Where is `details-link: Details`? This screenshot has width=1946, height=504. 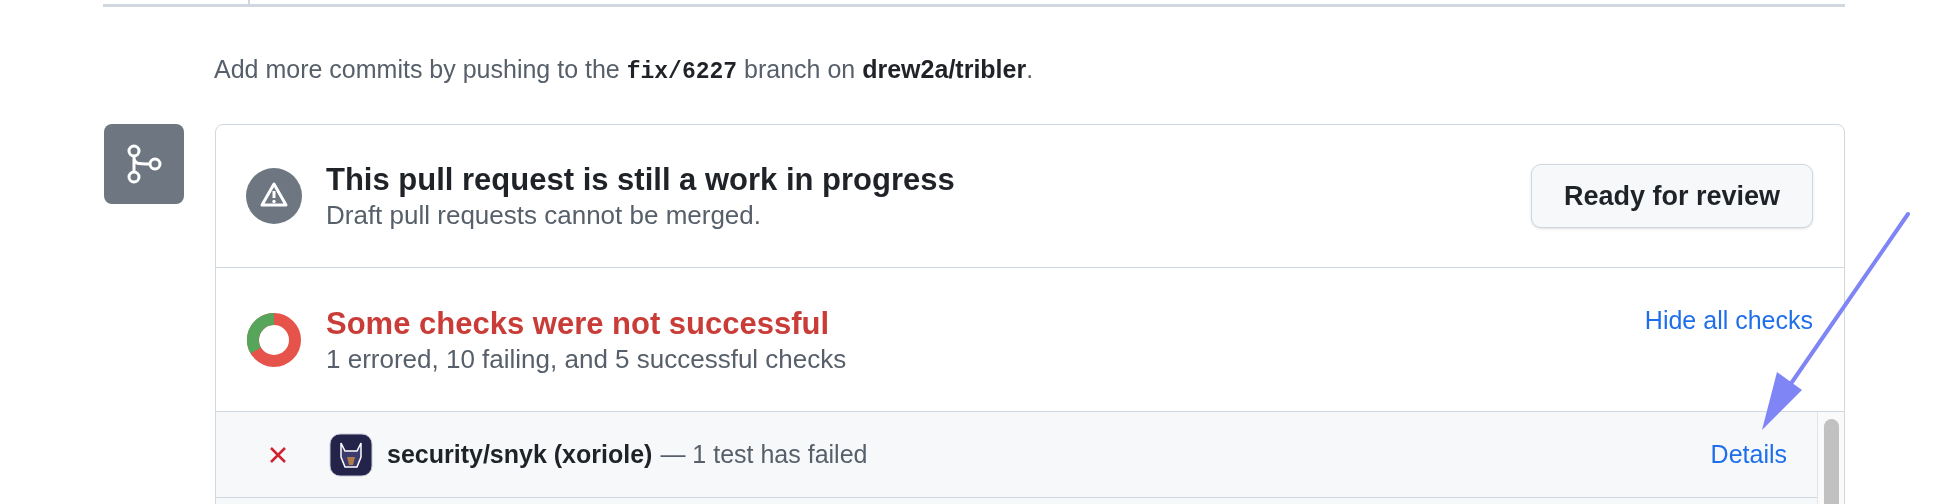
details-link: Details is located at coordinates (1748, 454).